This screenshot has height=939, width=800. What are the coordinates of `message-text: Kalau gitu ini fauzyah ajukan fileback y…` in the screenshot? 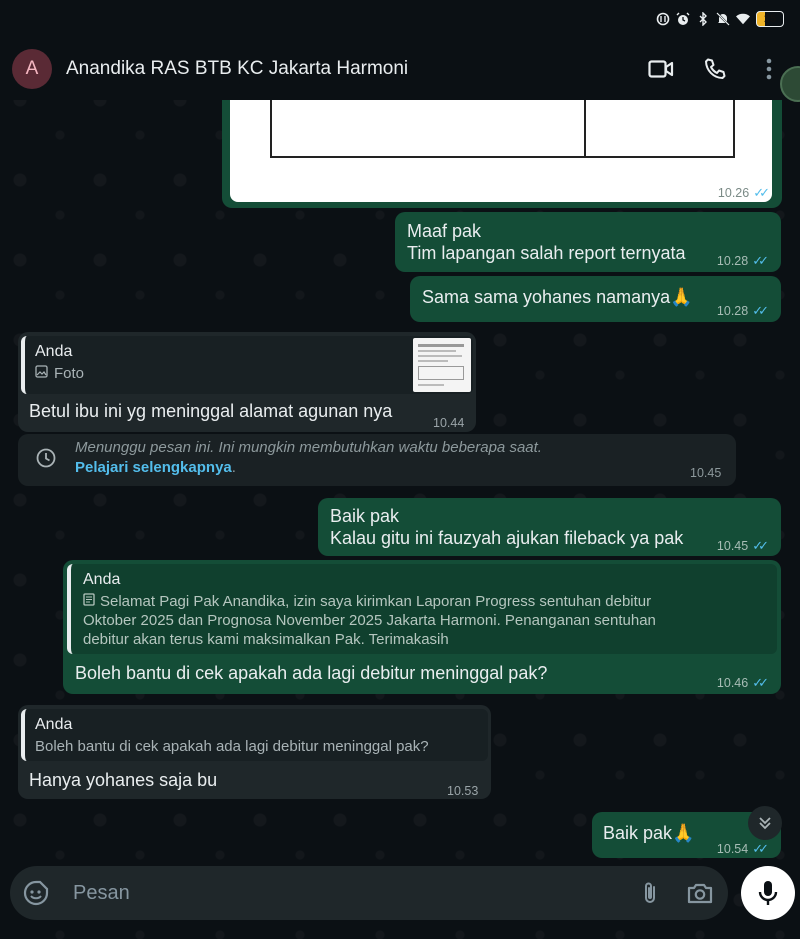 It's located at (507, 538).